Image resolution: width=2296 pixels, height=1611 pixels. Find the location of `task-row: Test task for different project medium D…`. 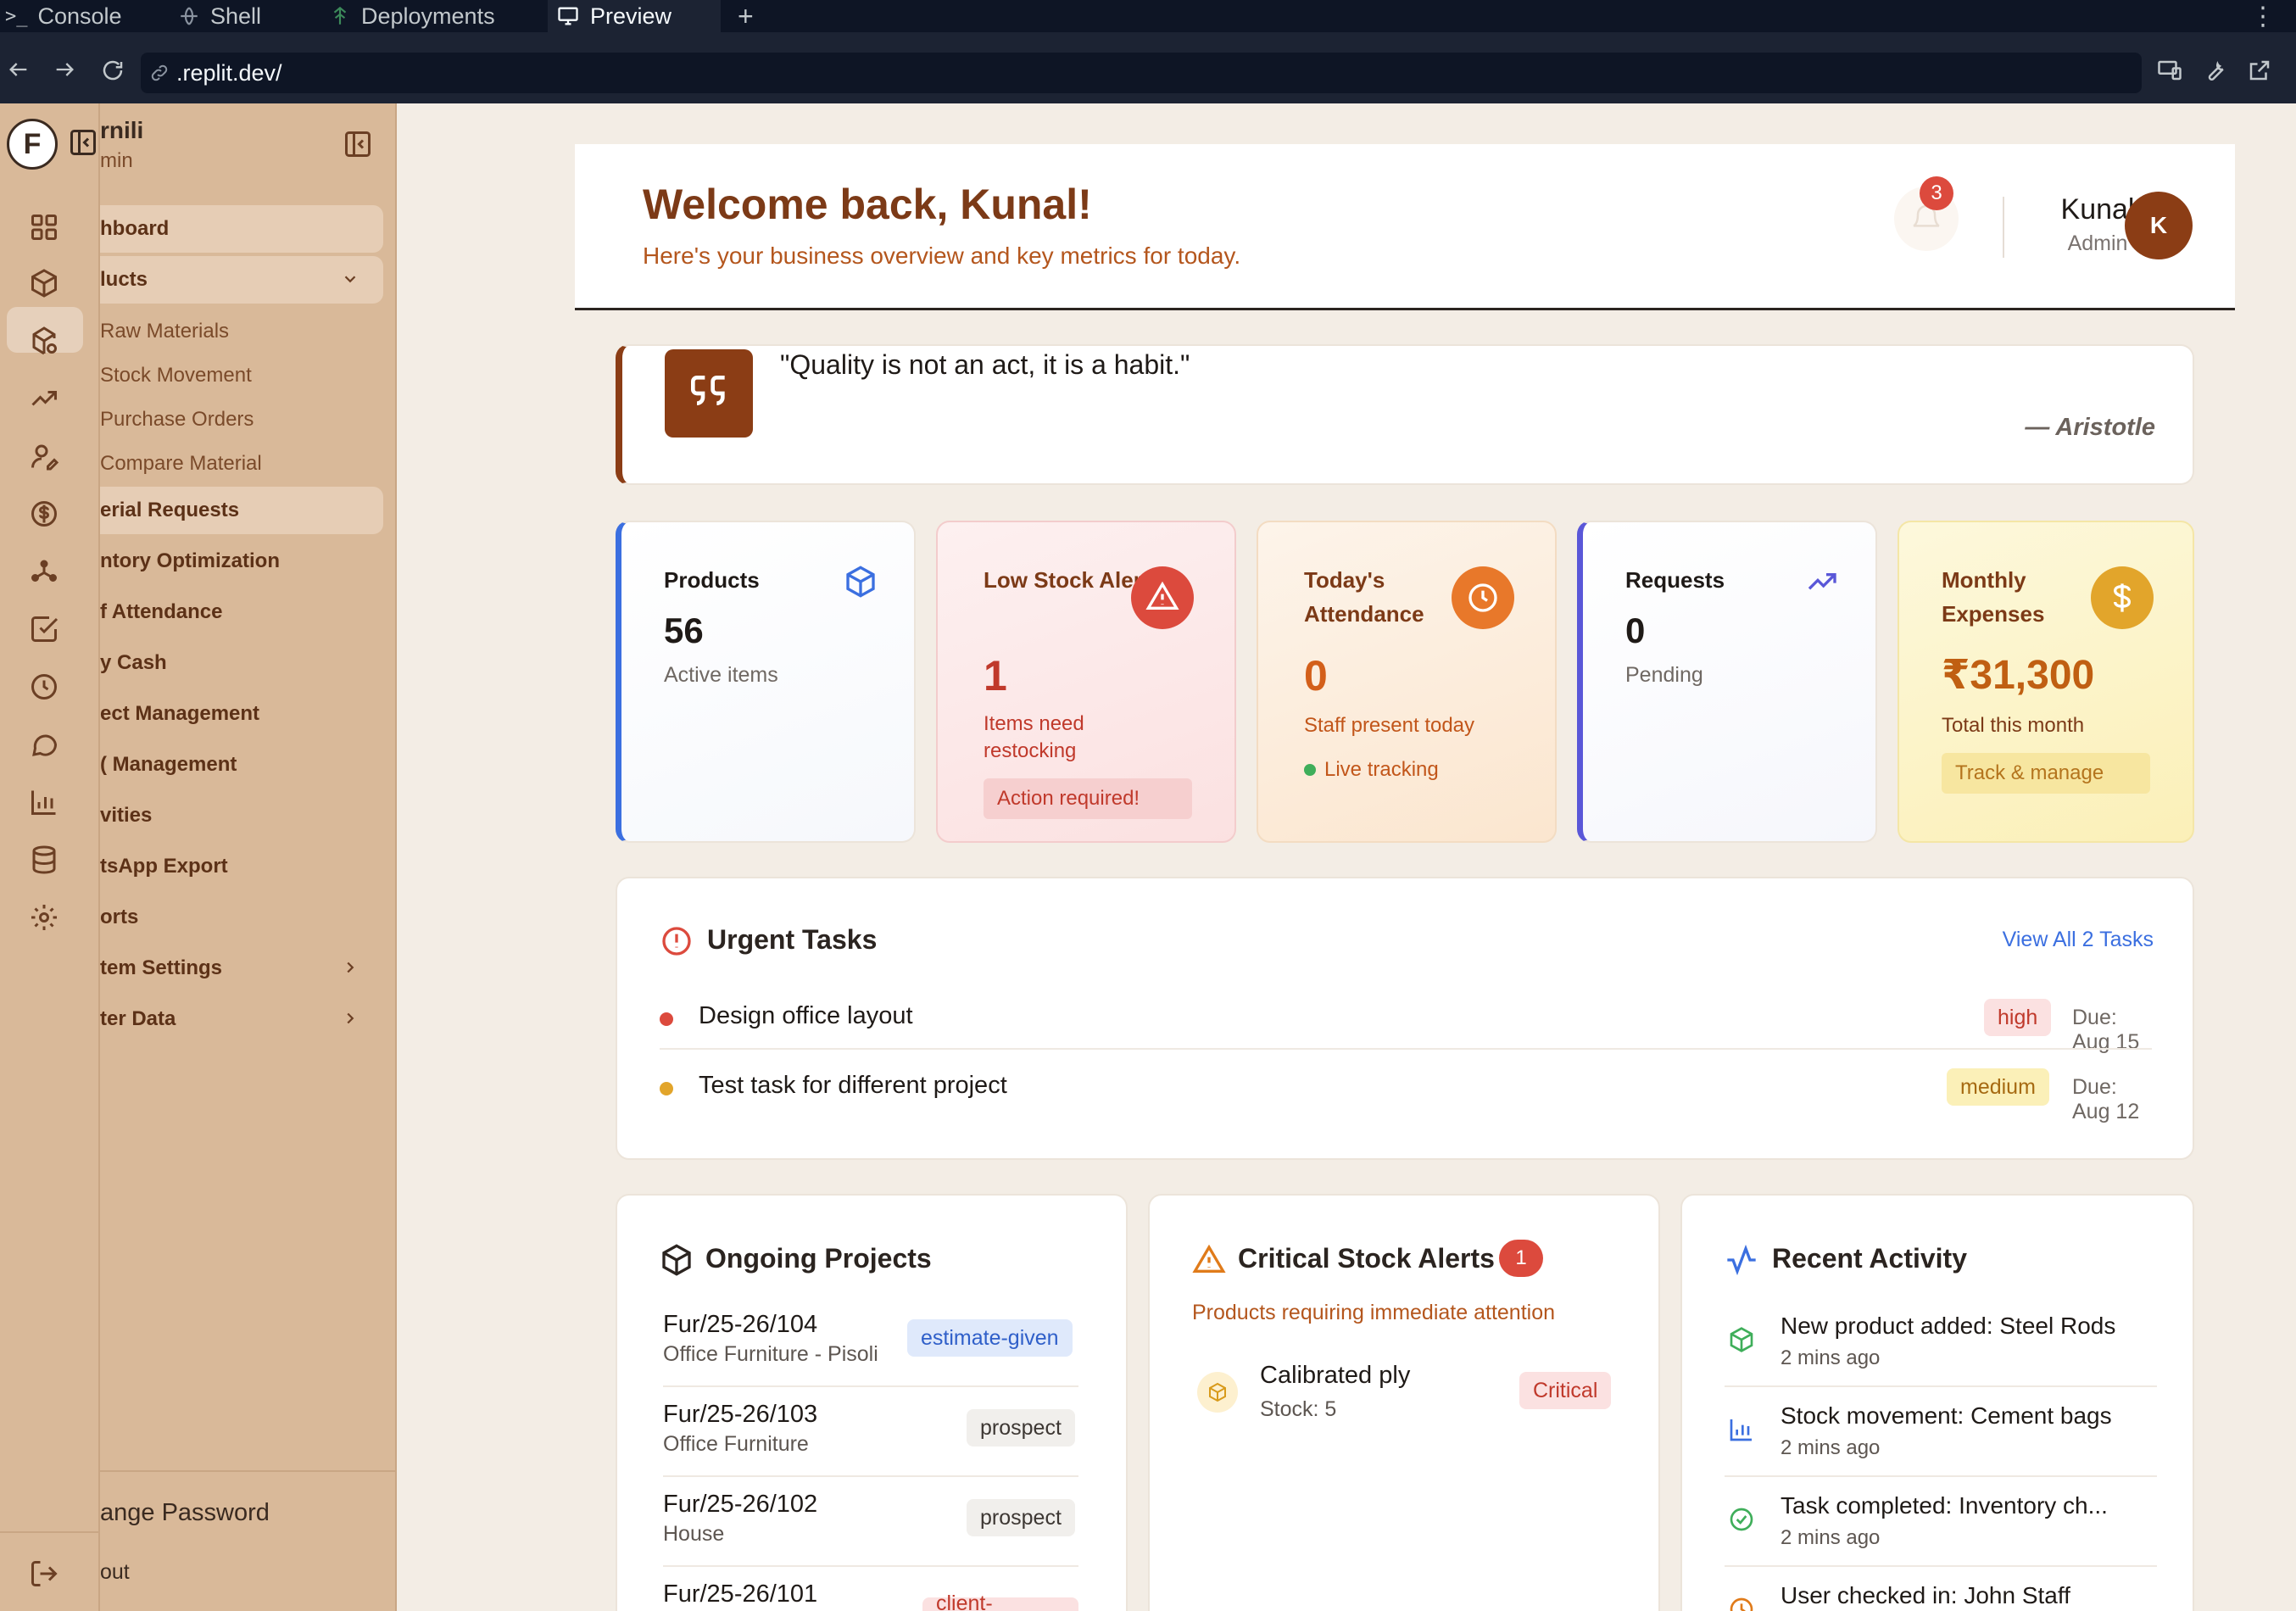

task-row: Test task for different project medium D… is located at coordinates (1406, 1094).